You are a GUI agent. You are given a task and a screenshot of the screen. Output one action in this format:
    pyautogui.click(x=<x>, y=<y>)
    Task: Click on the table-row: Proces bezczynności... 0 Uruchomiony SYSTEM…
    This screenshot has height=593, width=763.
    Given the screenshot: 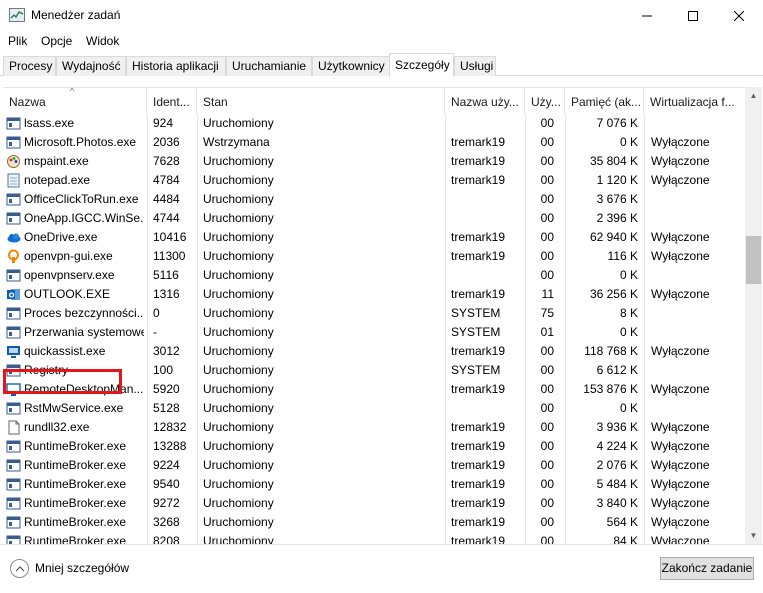 What is the action you would take?
    pyautogui.click(x=374, y=313)
    